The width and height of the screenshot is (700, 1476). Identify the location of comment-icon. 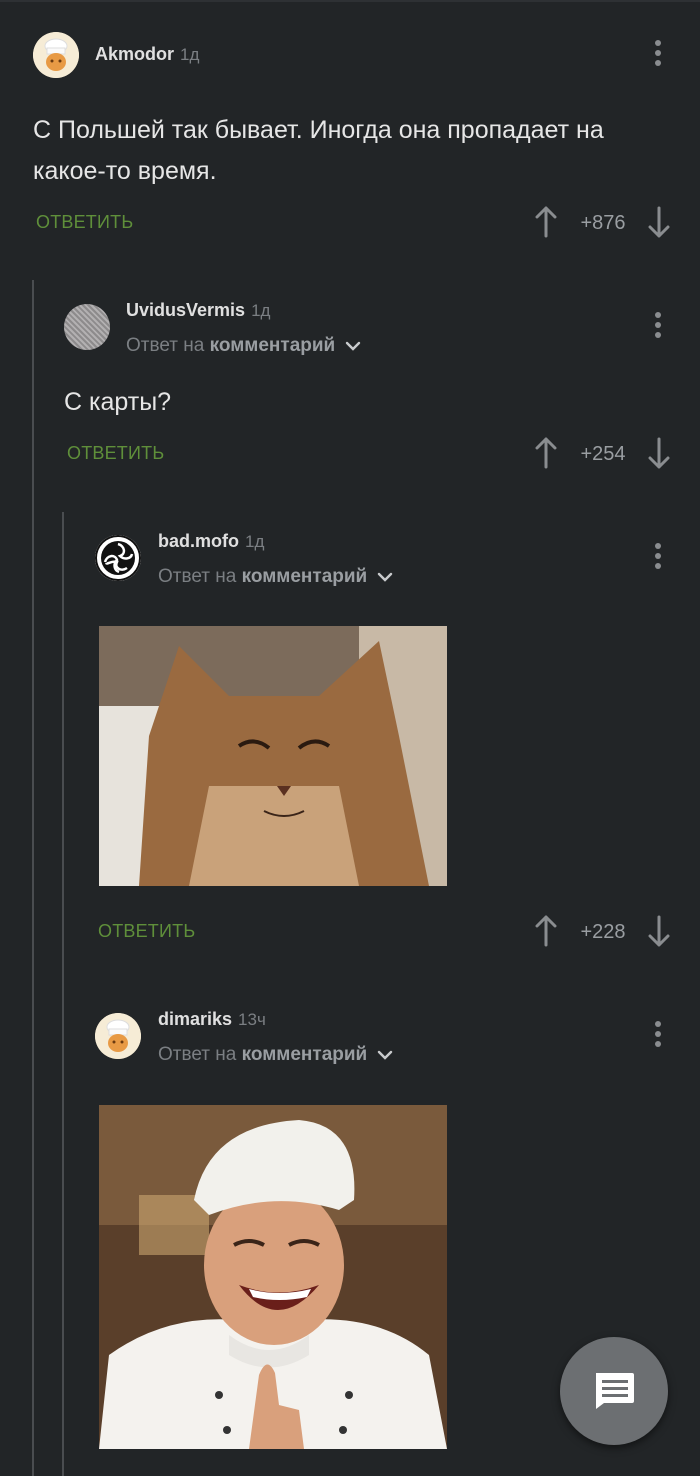
(615, 1391).